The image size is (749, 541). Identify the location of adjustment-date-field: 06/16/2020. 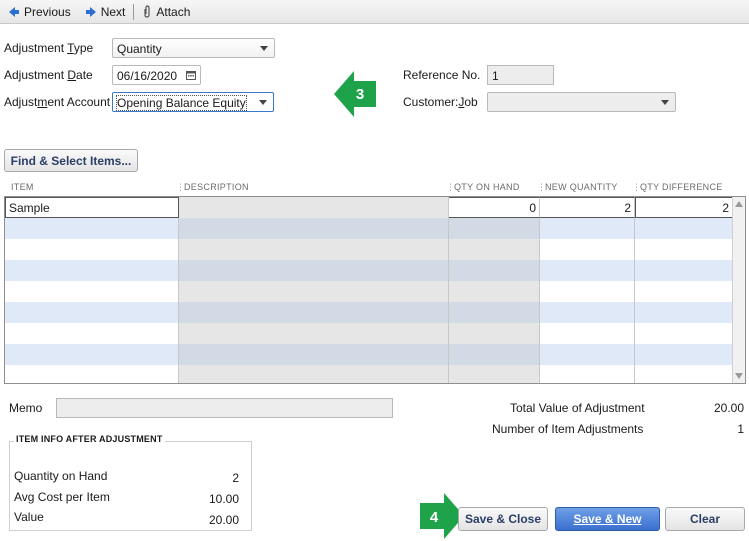
(156, 75).